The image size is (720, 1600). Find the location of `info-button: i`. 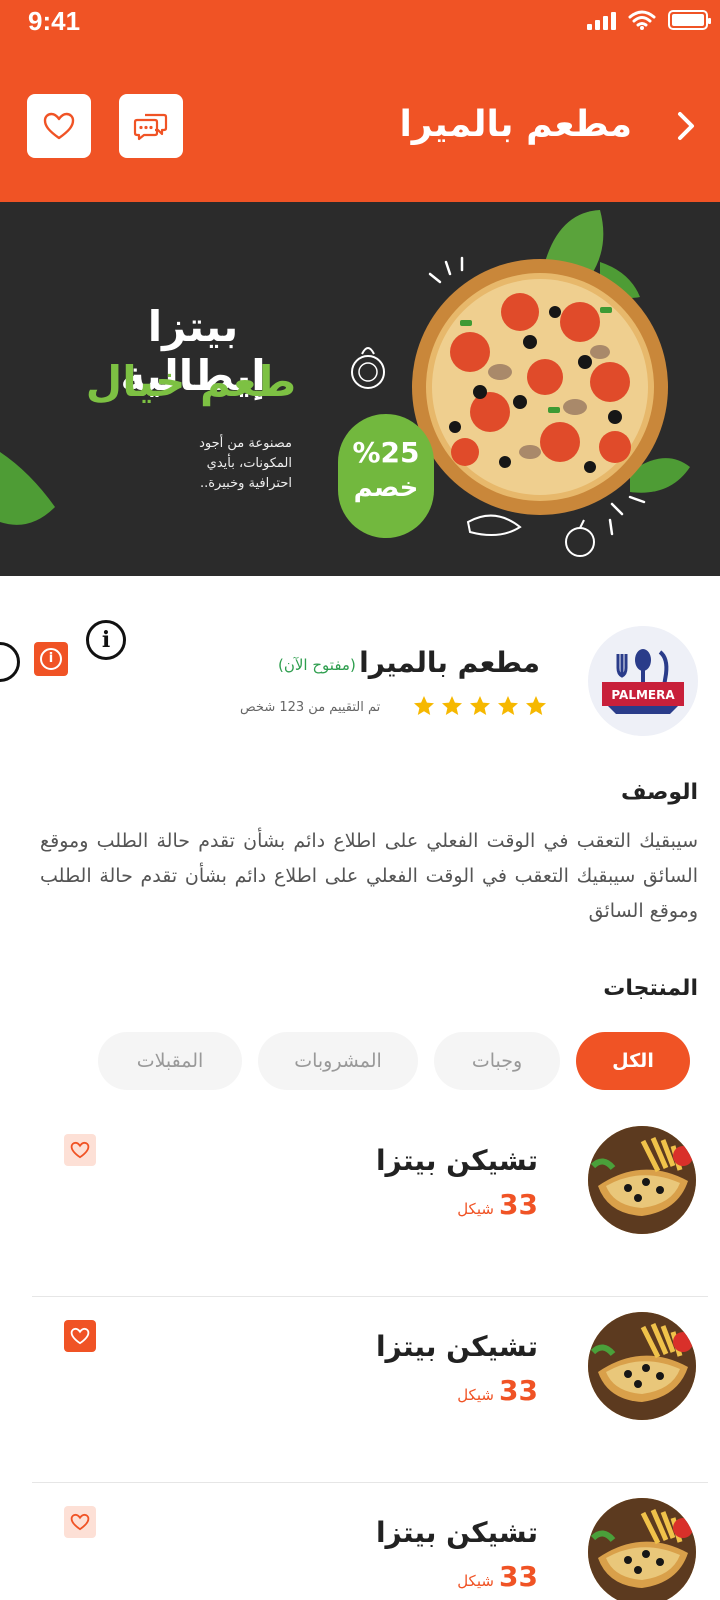

info-button: i is located at coordinates (51, 659).